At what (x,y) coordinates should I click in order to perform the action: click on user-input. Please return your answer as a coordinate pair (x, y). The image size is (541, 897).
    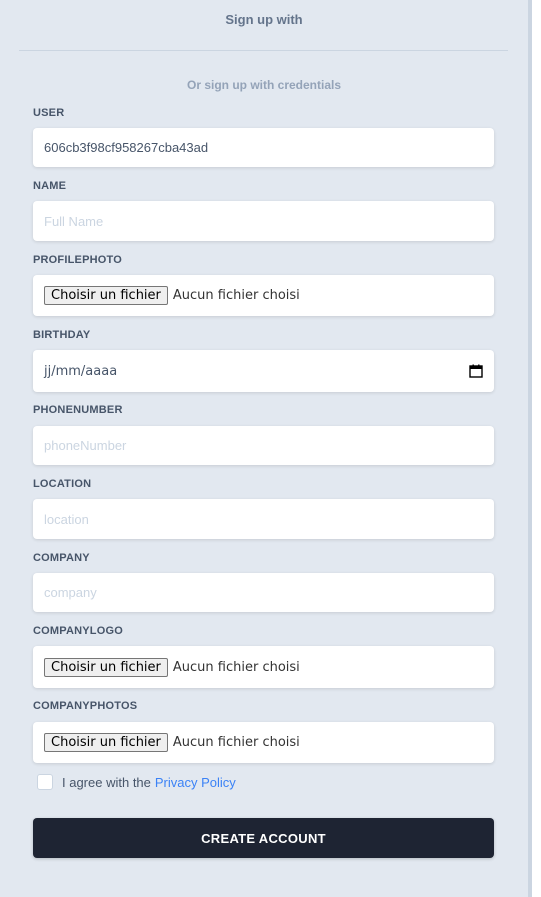
    Looking at the image, I should click on (263, 147).